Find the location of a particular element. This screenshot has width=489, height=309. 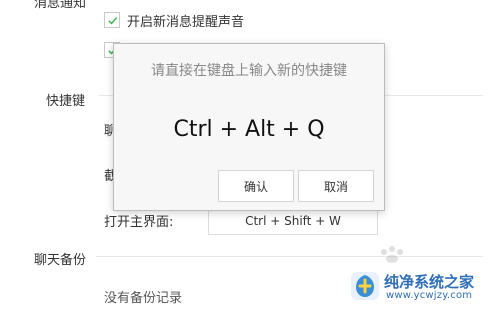

new-message-sound-label: 开启新消息提醒声音 is located at coordinates (186, 22).